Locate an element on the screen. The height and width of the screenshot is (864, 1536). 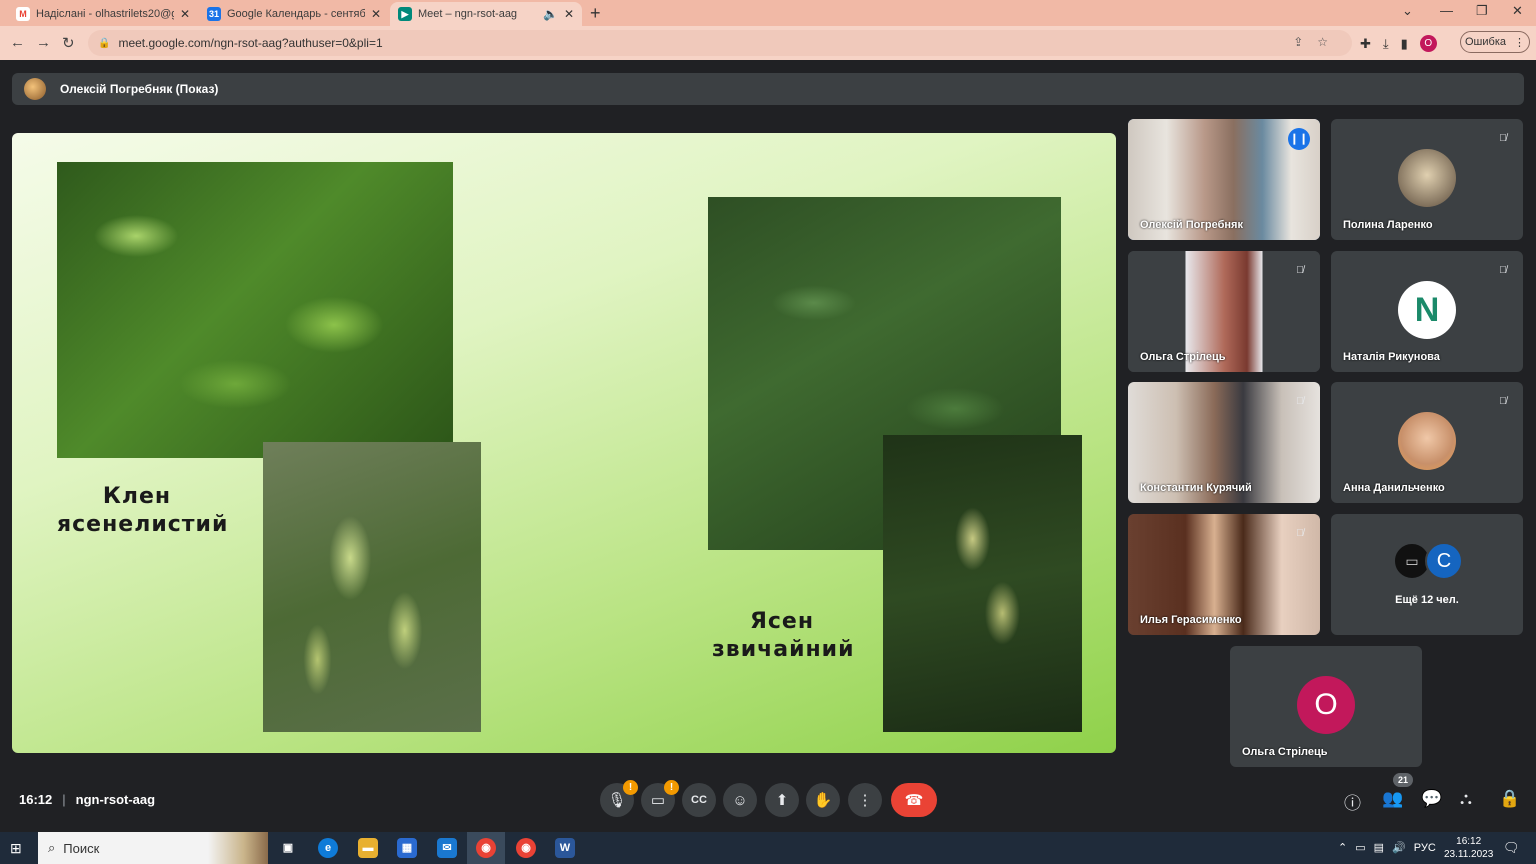
forward-button: → is located at coordinates (43, 42).